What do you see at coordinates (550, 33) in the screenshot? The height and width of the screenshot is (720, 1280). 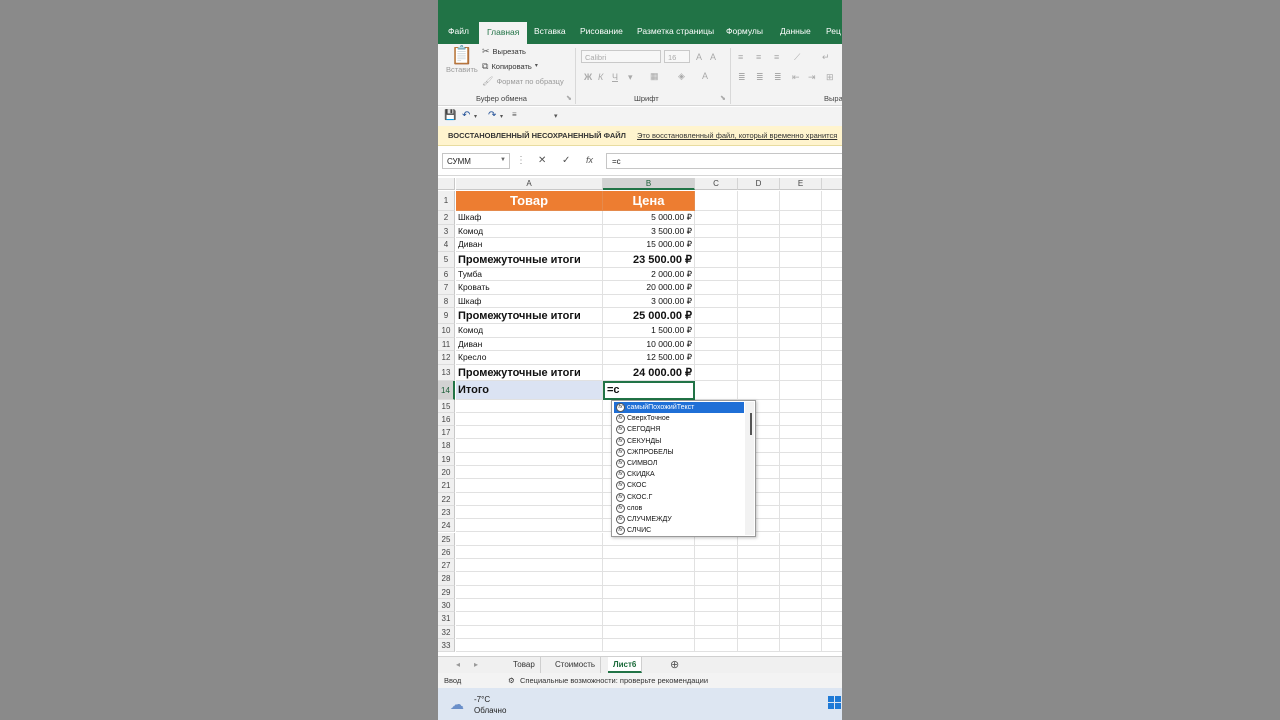 I see `tab-2: Вставка` at bounding box center [550, 33].